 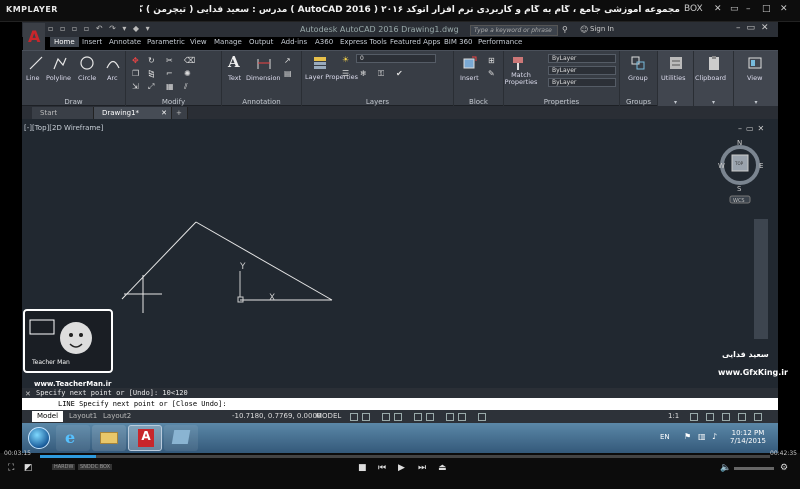 What do you see at coordinates (638, 102) in the screenshot?
I see `groups-group-label: Groups` at bounding box center [638, 102].